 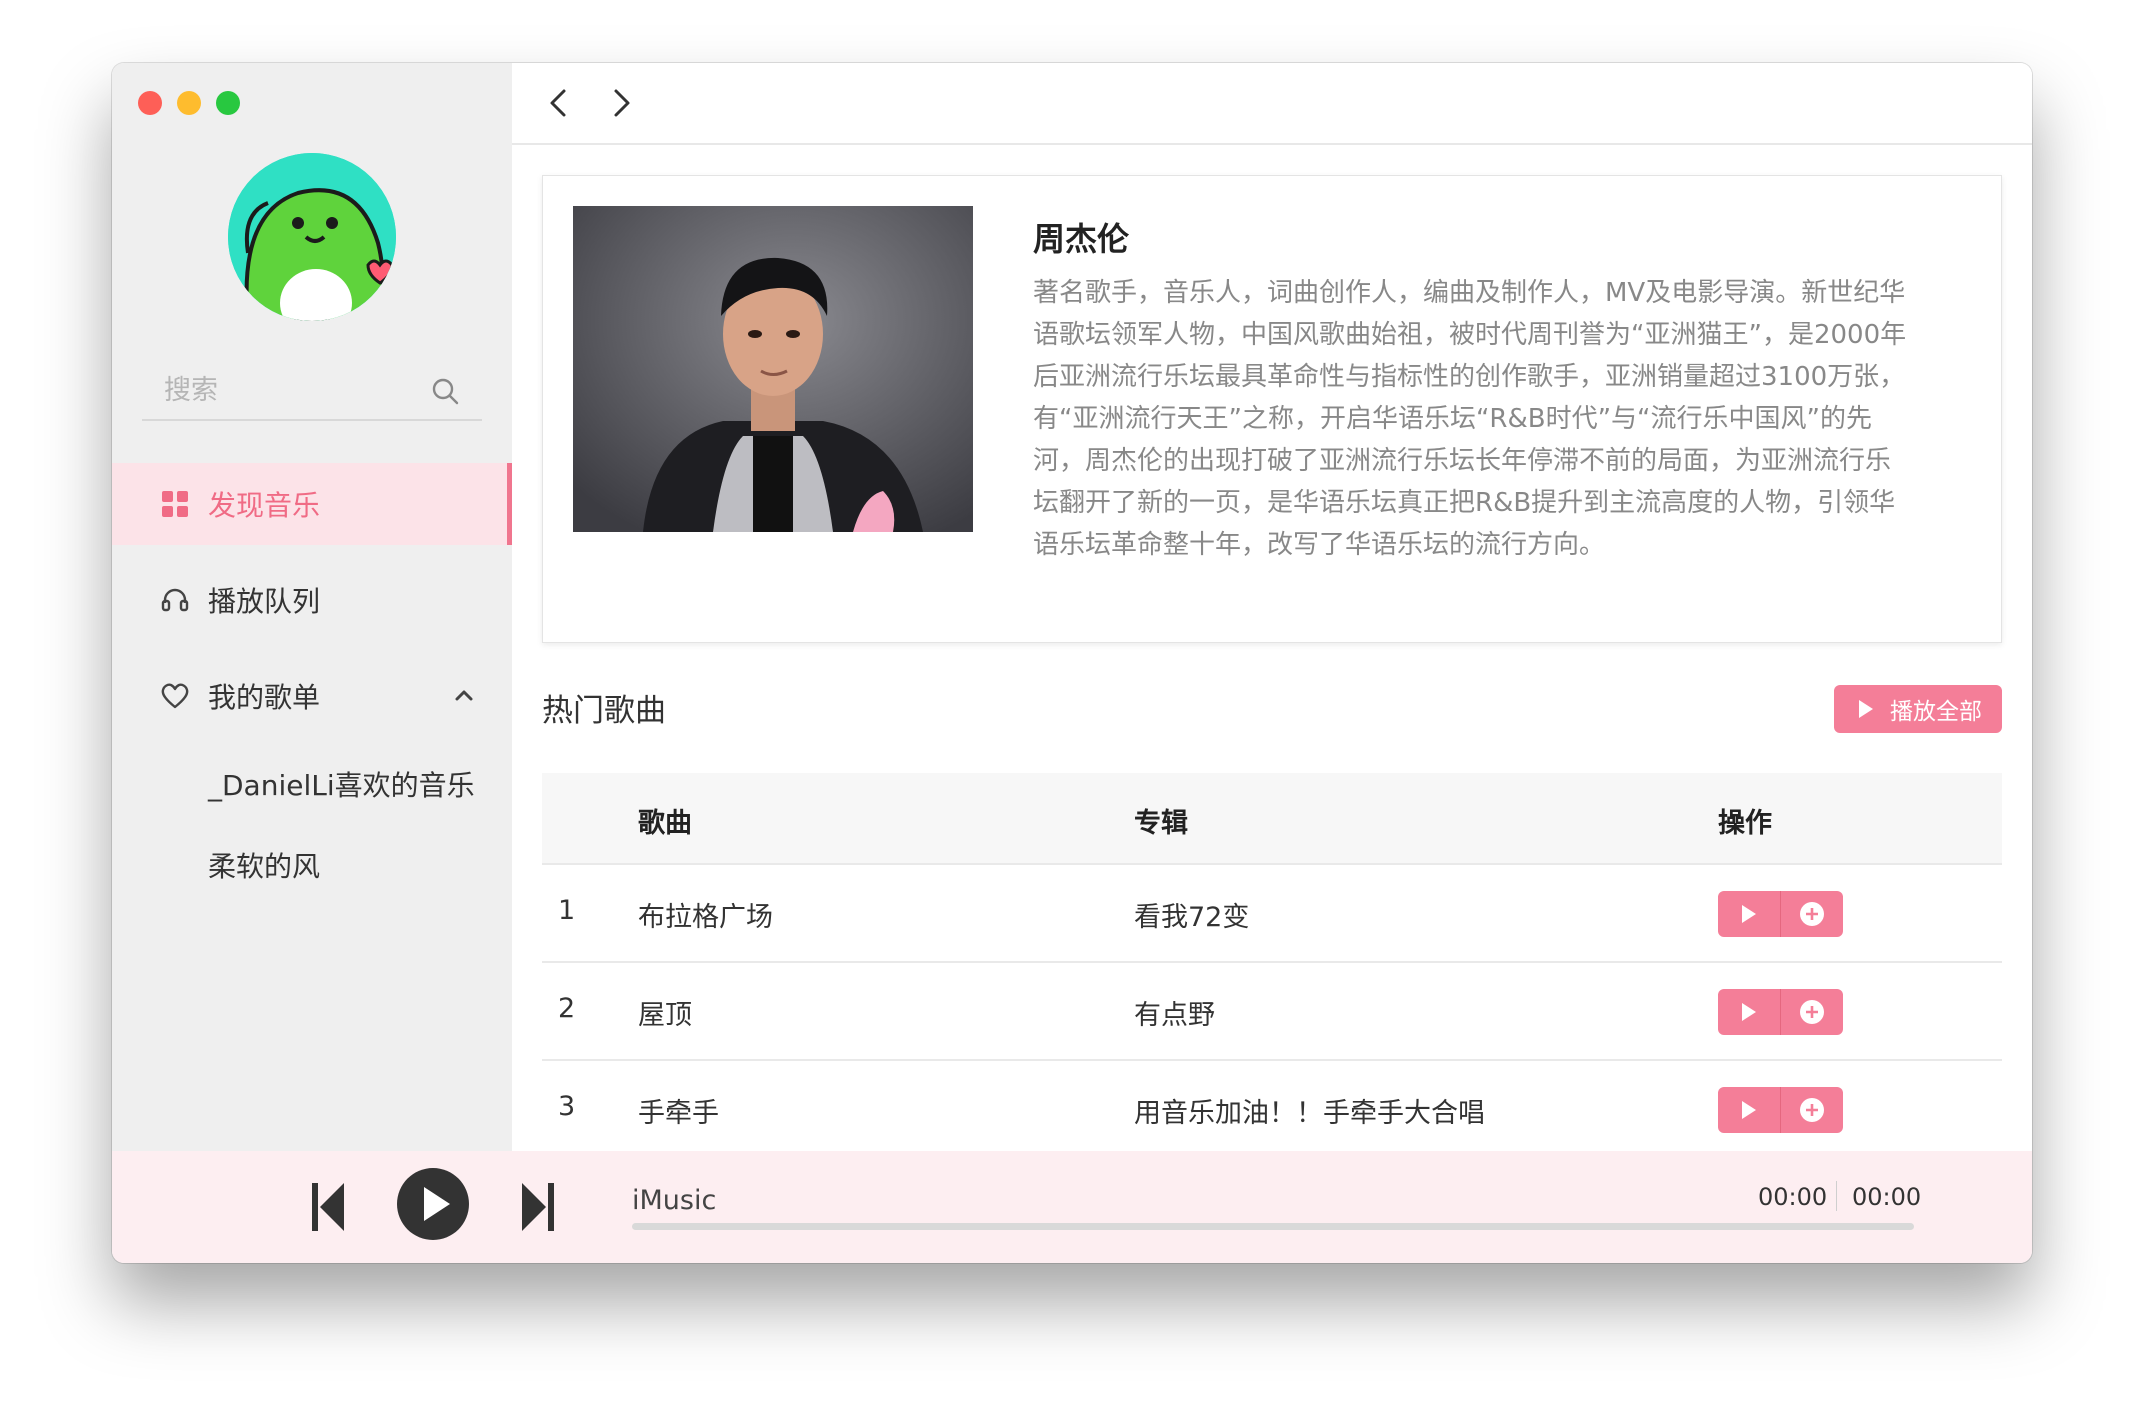 What do you see at coordinates (264, 601) in the screenshot?
I see `nav-label: 播放队列` at bounding box center [264, 601].